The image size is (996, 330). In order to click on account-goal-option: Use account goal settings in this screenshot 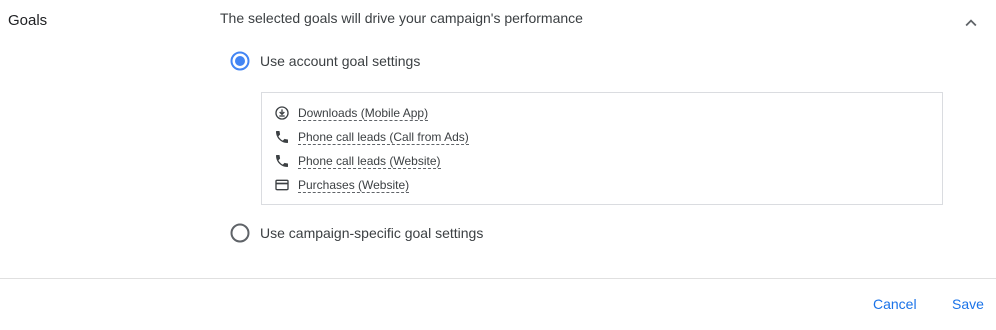, I will do `click(325, 61)`.